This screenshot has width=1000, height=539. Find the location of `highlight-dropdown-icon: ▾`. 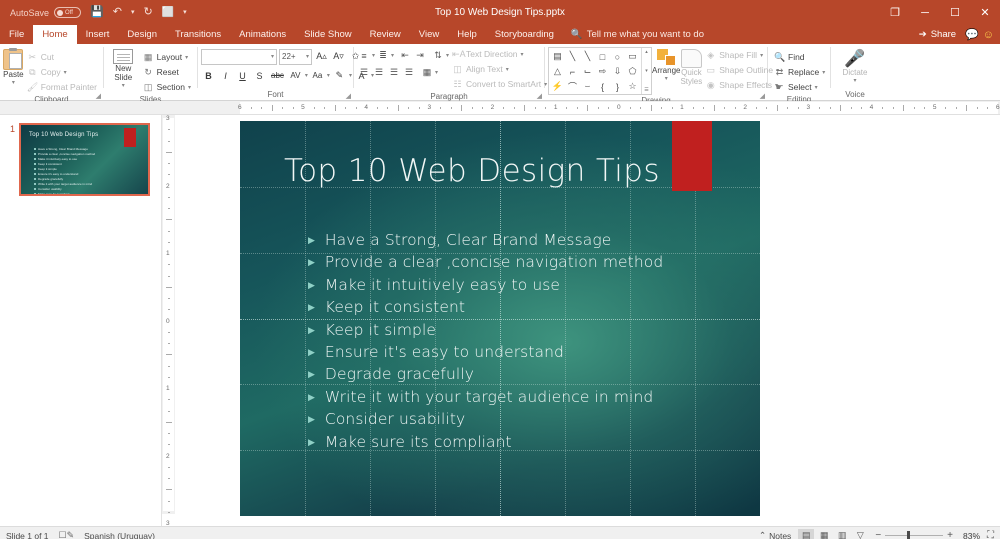

highlight-dropdown-icon: ▾ is located at coordinates (350, 75).